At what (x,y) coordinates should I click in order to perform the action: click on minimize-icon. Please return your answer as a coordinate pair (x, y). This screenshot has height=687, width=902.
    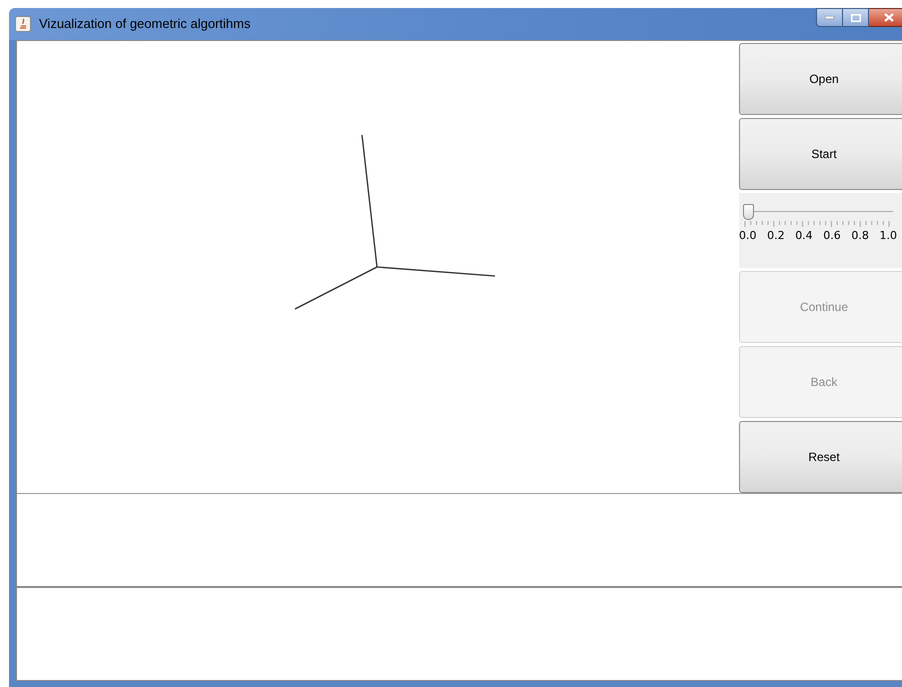
    Looking at the image, I should click on (829, 17).